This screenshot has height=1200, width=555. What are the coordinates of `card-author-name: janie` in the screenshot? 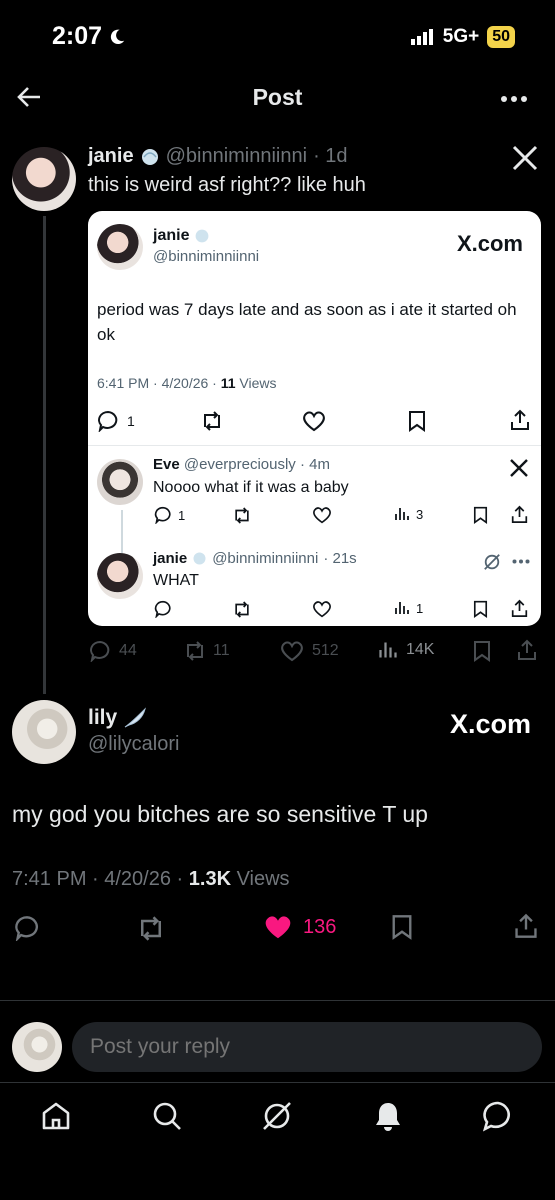 It's located at (171, 236).